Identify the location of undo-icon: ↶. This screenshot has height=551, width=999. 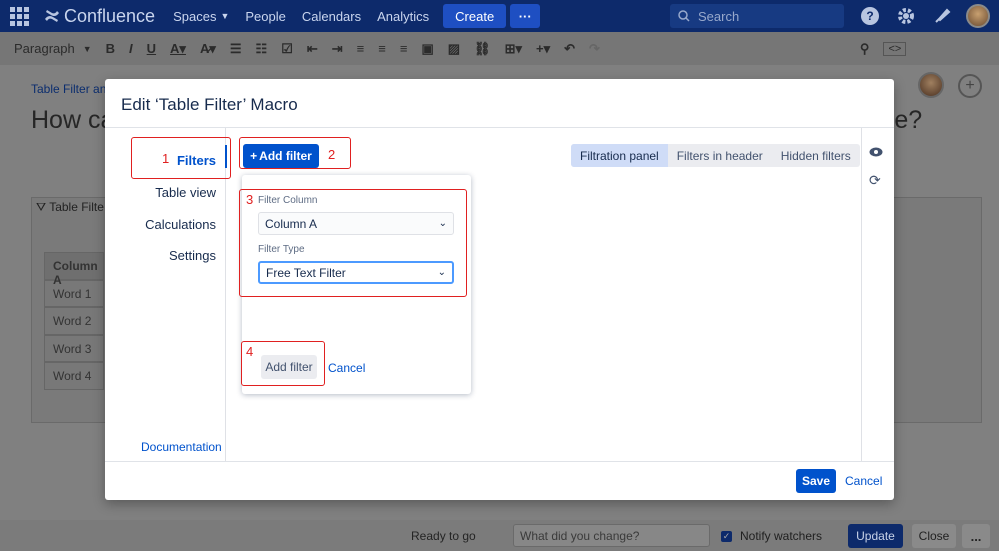
(569, 49).